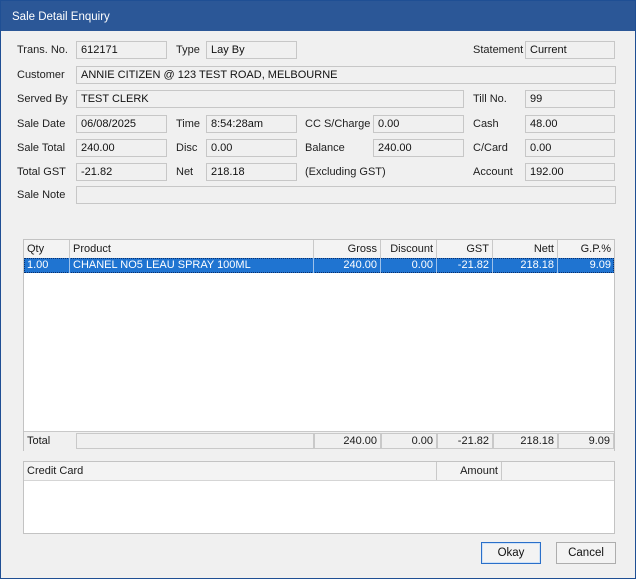 Image resolution: width=636 pixels, height=579 pixels. Describe the element at coordinates (570, 124) in the screenshot. I see `cash-field: 48.00` at that location.